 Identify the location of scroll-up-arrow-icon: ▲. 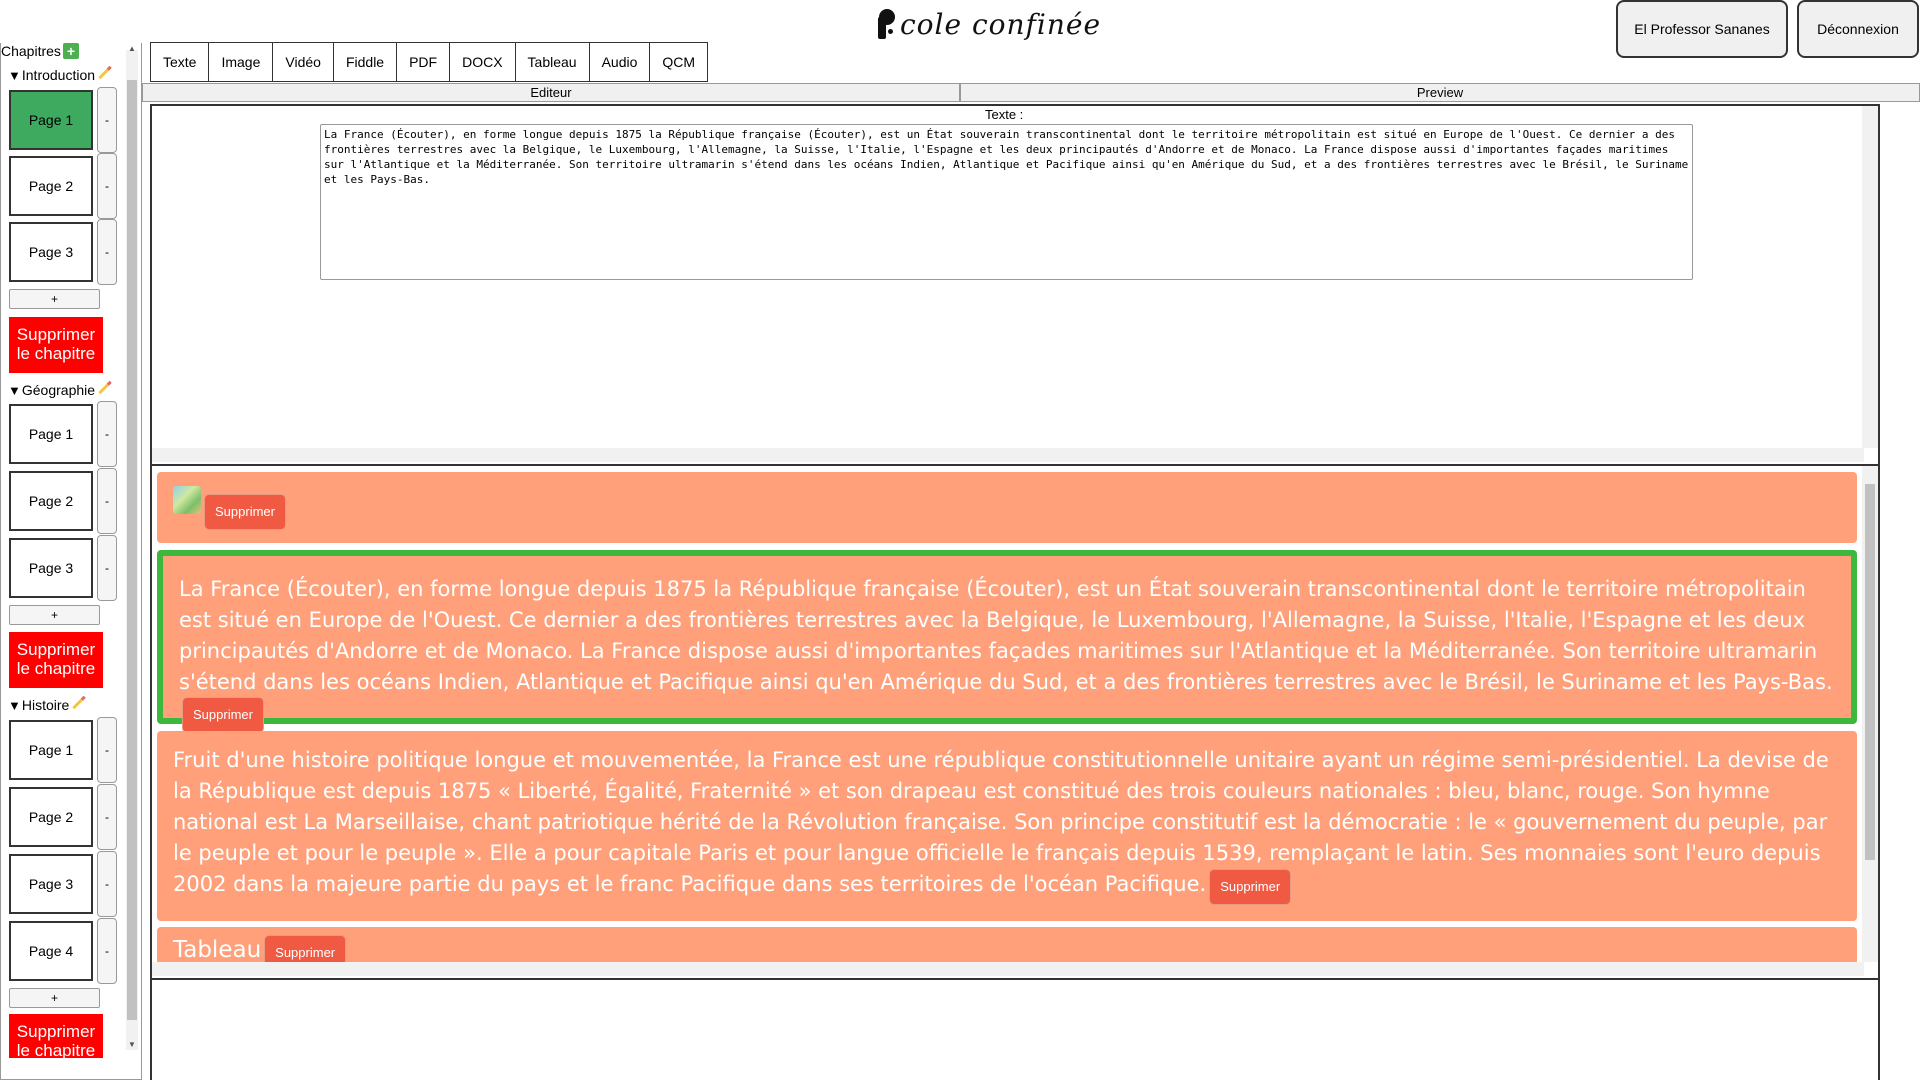
(132, 48).